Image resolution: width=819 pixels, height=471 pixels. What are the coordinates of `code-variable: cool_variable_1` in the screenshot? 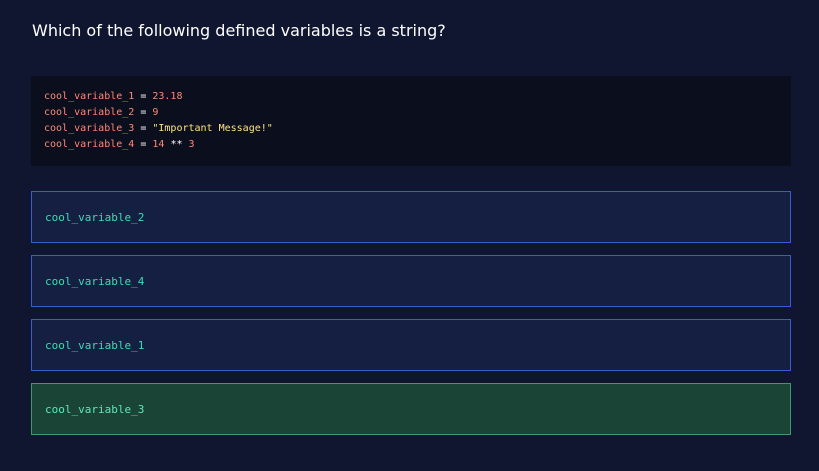 It's located at (89, 96).